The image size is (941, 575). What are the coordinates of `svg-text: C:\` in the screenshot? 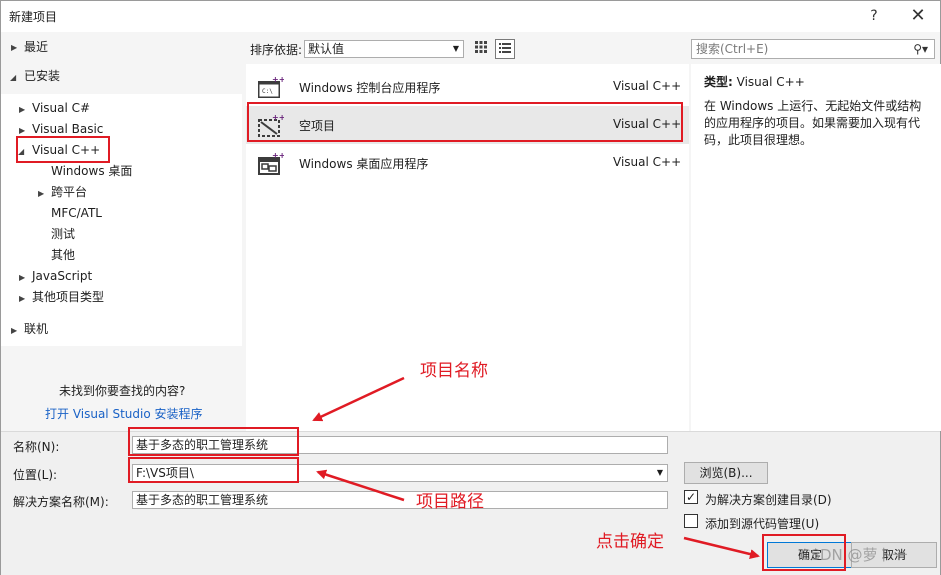 It's located at (267, 91).